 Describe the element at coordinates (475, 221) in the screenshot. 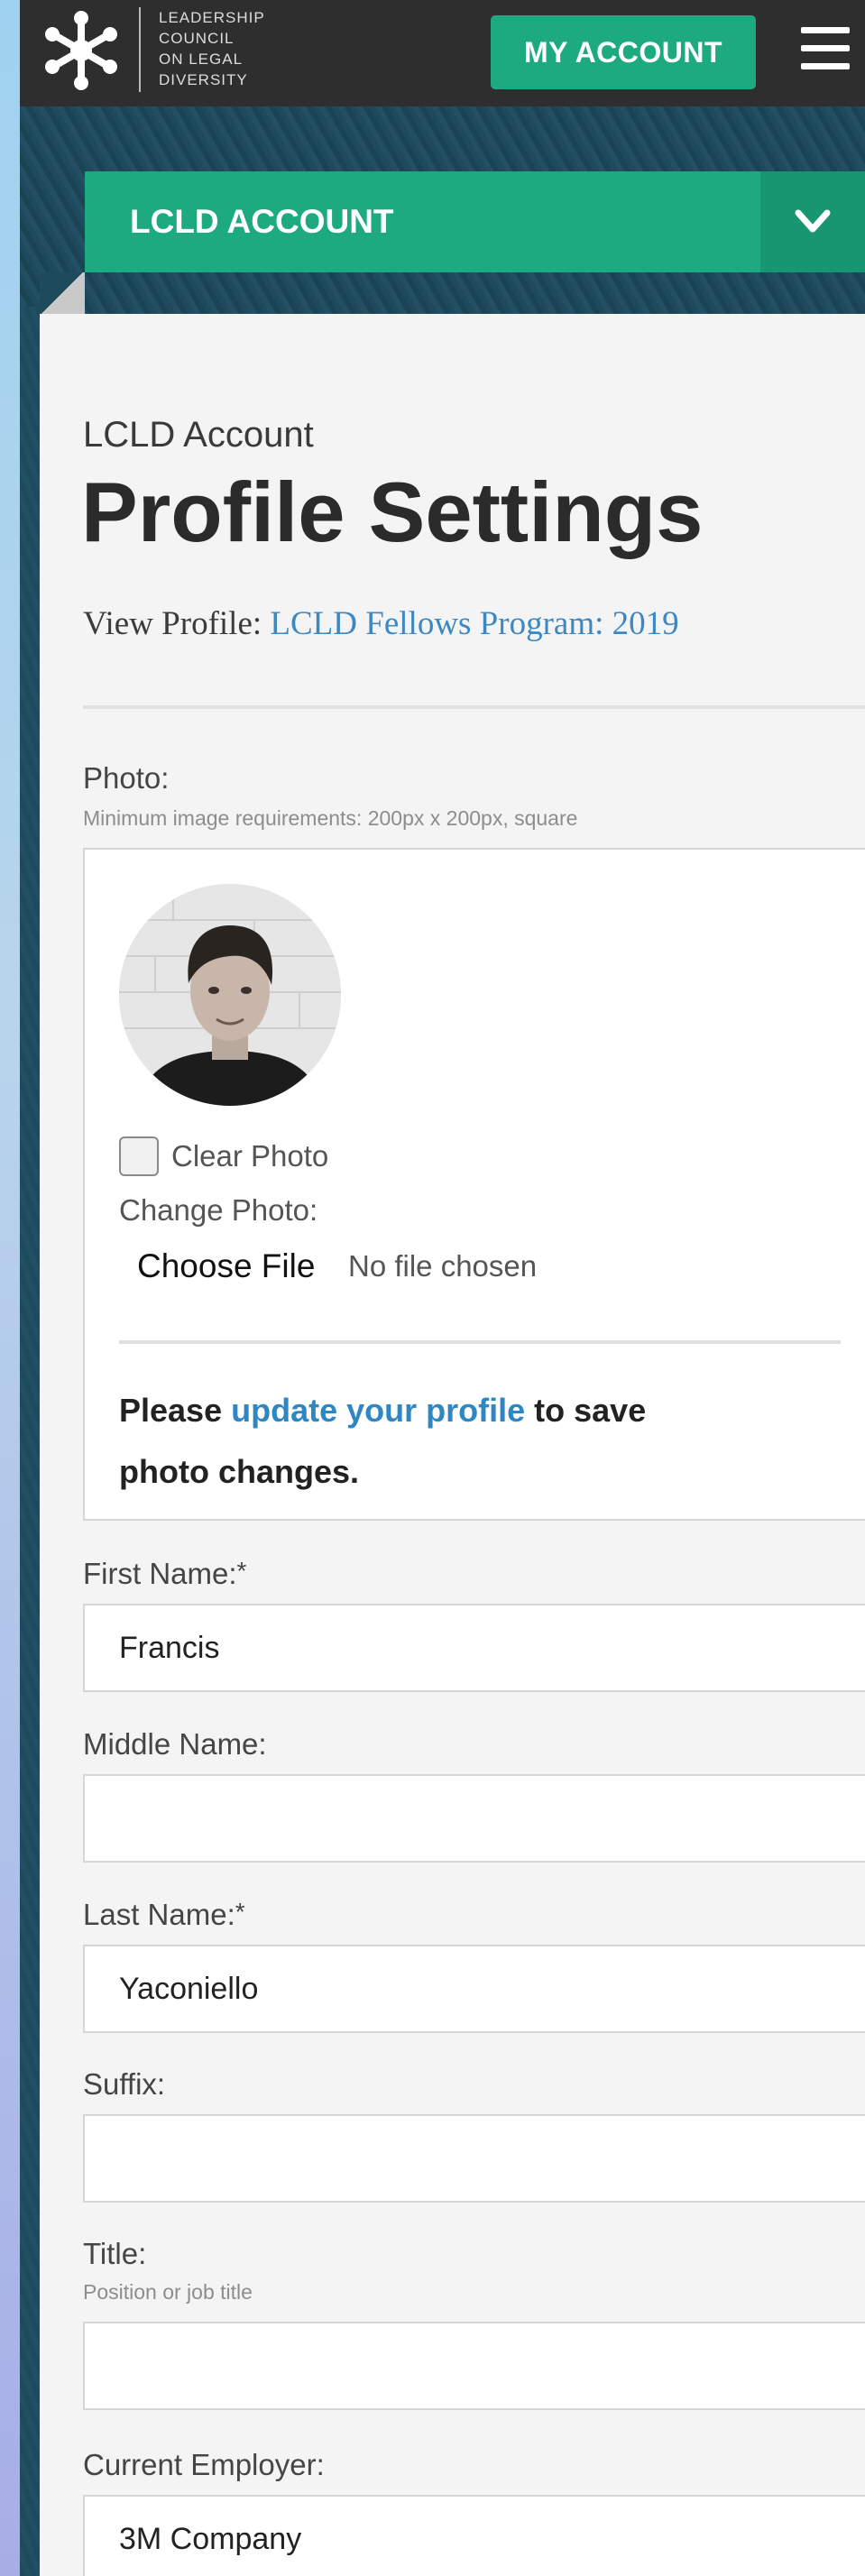

I see `account-section-bar: LCLD ACCOUNT` at that location.